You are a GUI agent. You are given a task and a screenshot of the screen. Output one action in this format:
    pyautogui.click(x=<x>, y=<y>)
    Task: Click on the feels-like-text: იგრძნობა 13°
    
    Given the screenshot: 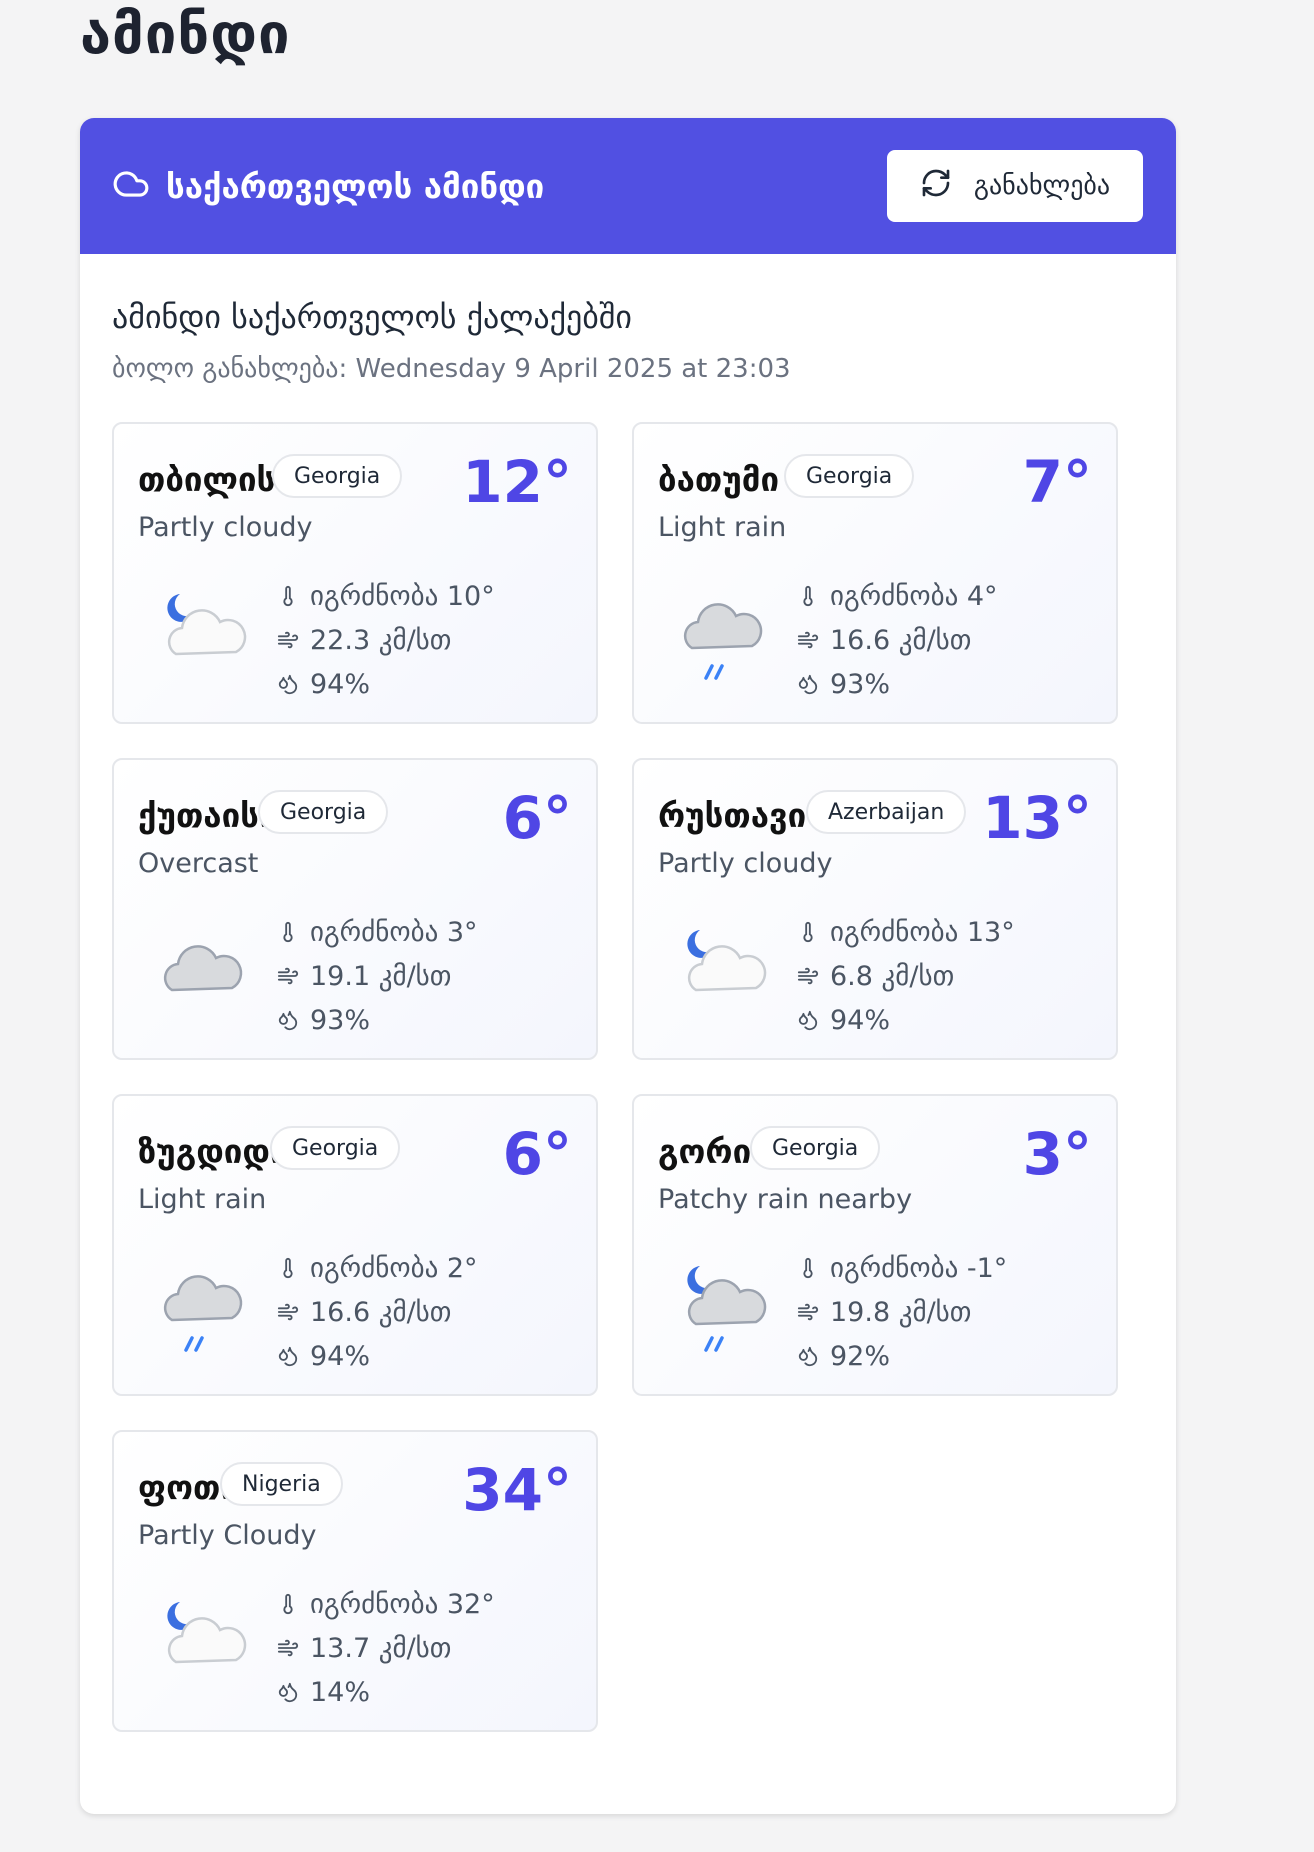 What is the action you would take?
    pyautogui.click(x=922, y=932)
    